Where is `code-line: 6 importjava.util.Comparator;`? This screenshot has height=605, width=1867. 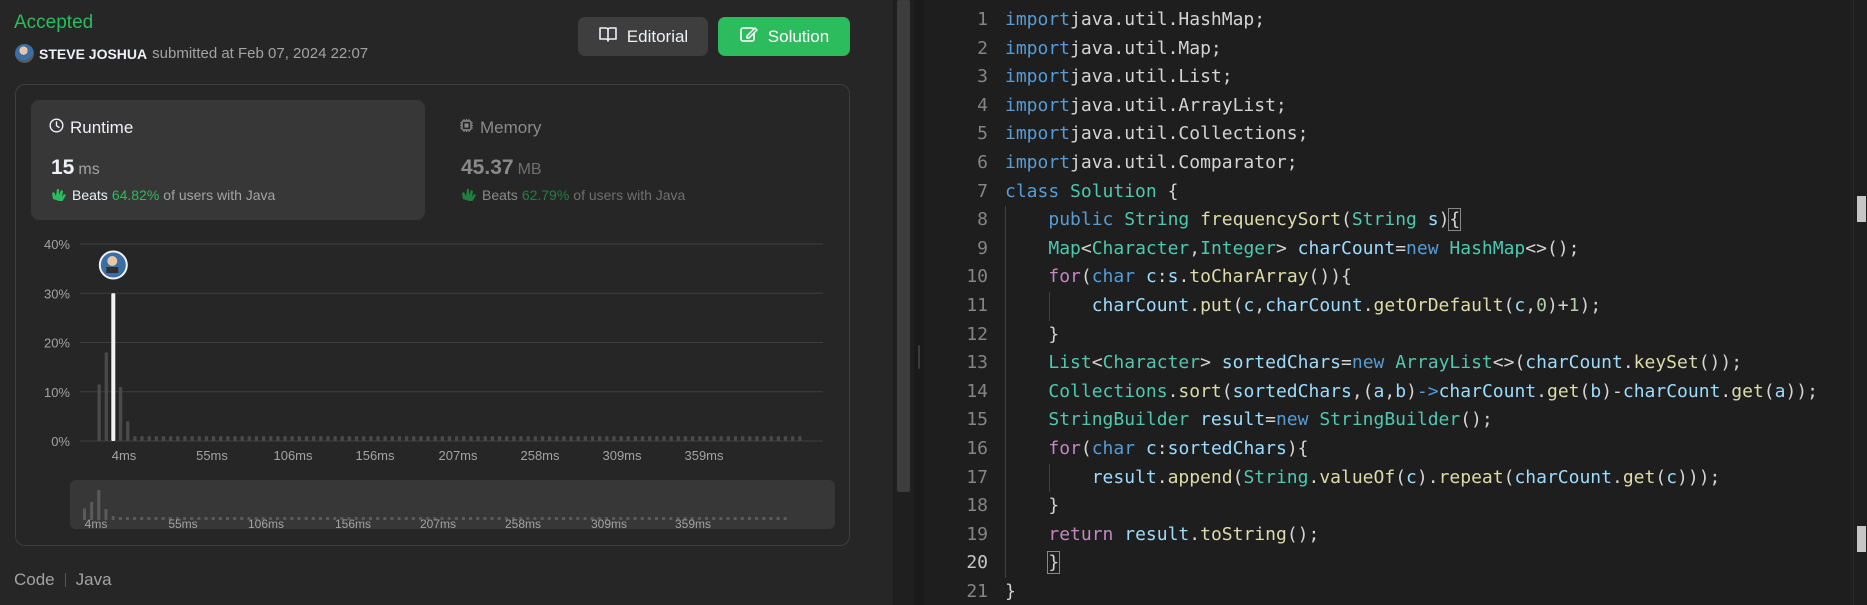
code-line: 6 importjava.util.Comparator; is located at coordinates (1395, 163).